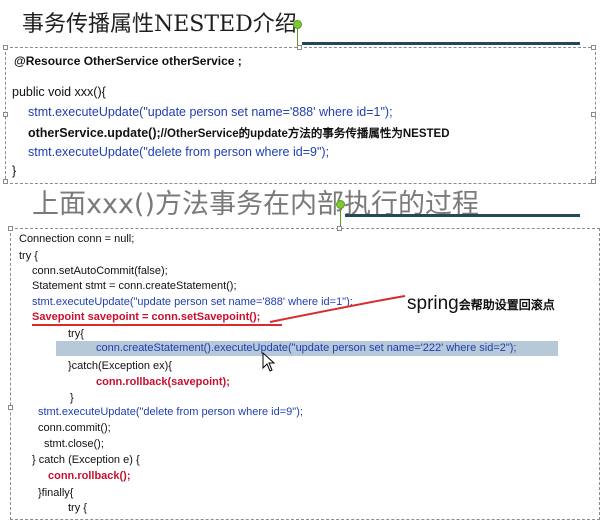 The image size is (605, 520). What do you see at coordinates (337, 309) in the screenshot?
I see `arrow-stroke` at bounding box center [337, 309].